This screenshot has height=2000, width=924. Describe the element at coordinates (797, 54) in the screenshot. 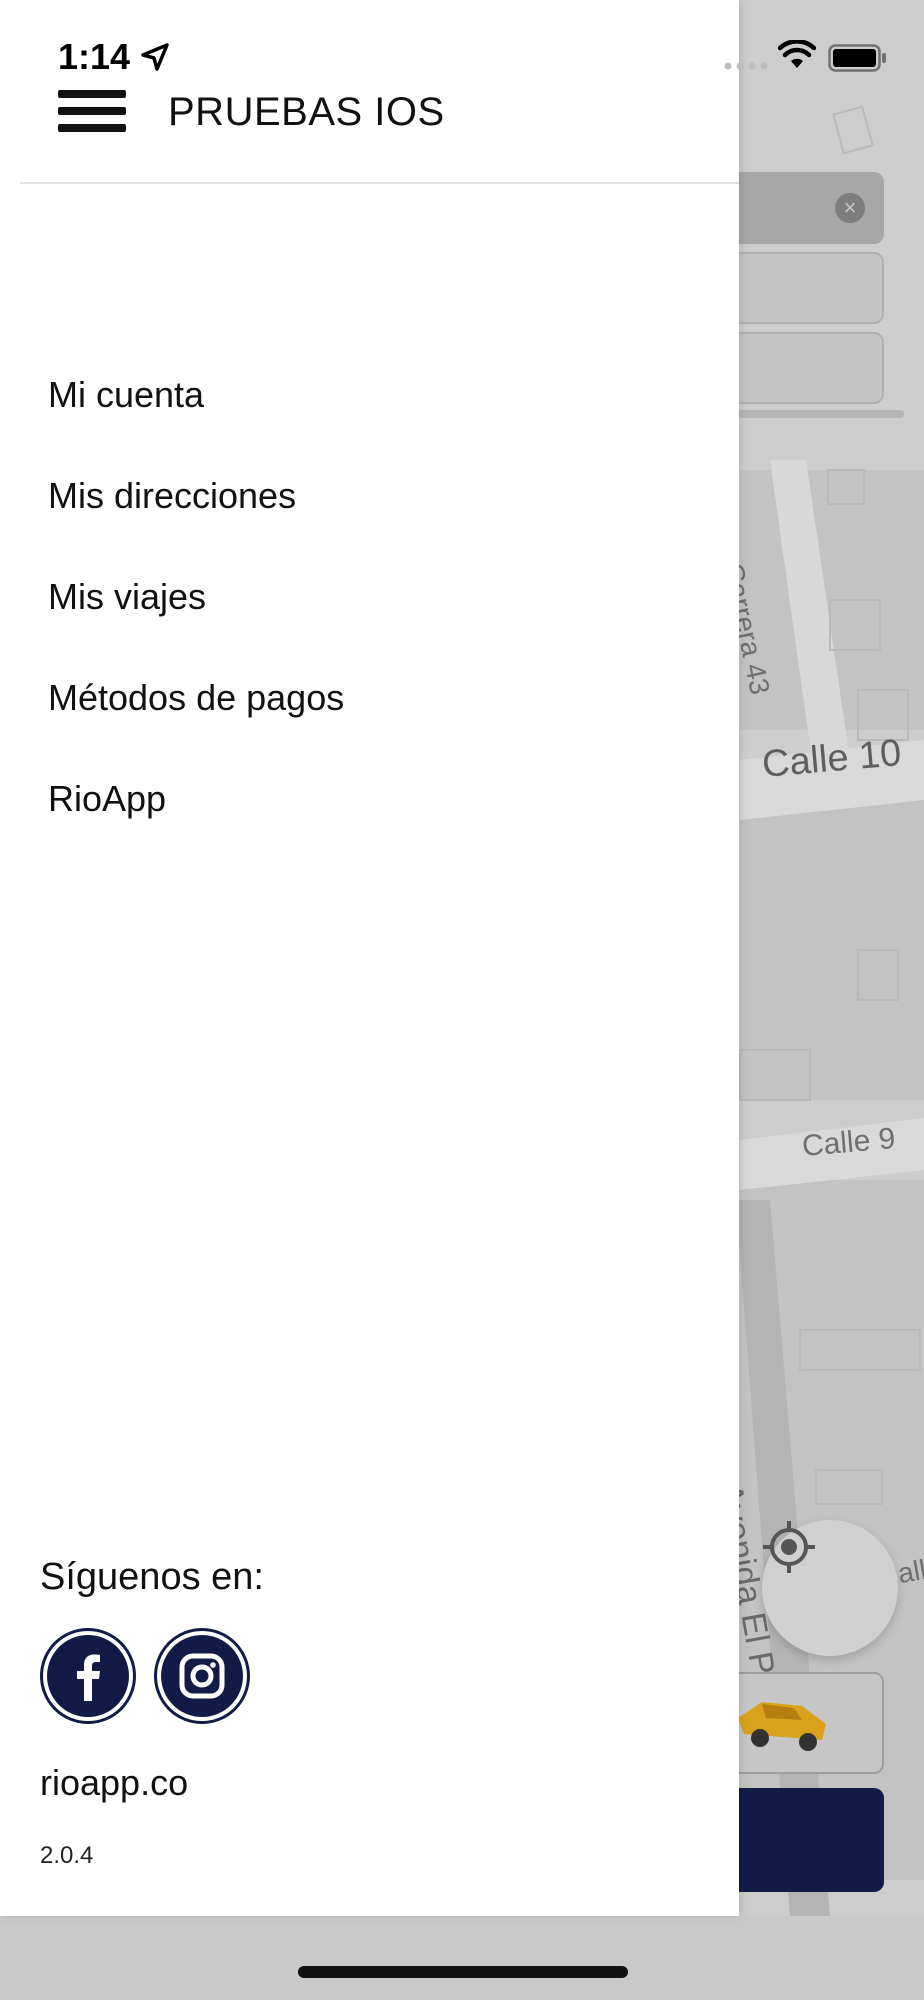

I see `wifi-icon` at that location.